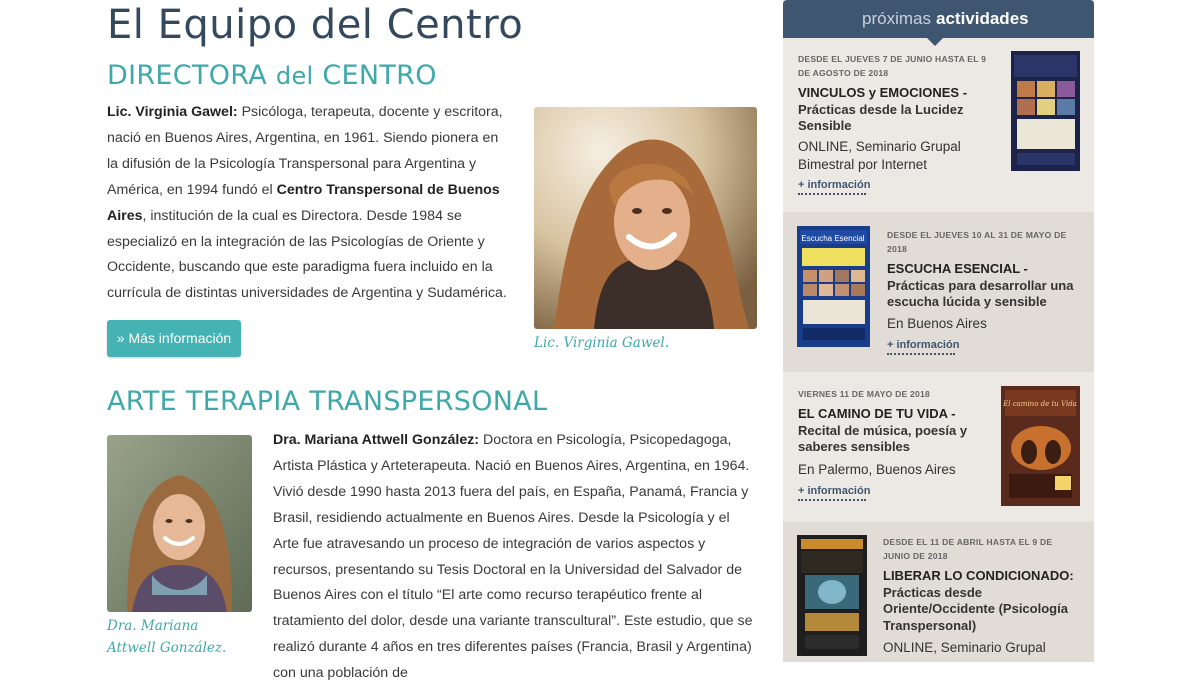  What do you see at coordinates (327, 401) in the screenshot?
I see `arte-heading: ARTE TERAPIA TRANSPERSONAL` at bounding box center [327, 401].